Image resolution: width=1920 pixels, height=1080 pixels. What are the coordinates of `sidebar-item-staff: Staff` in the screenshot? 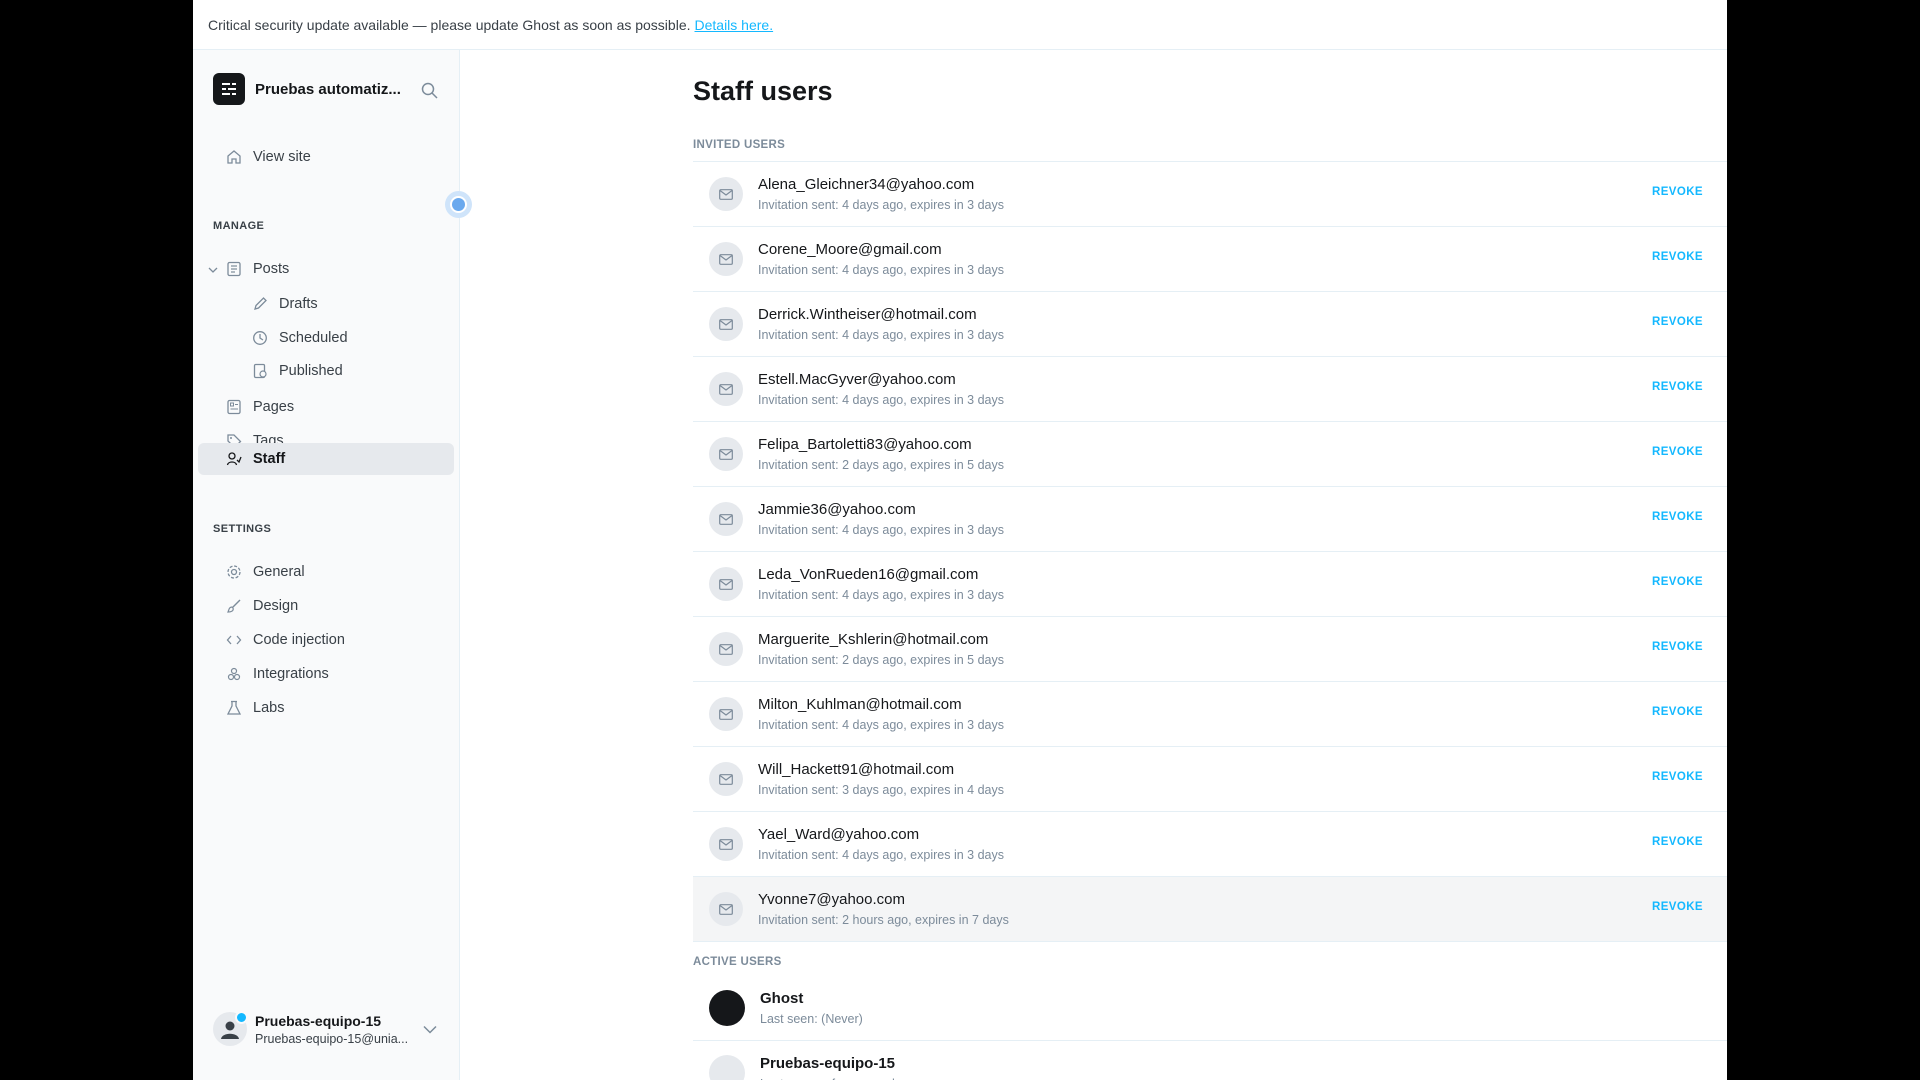 It's located at (326, 459).